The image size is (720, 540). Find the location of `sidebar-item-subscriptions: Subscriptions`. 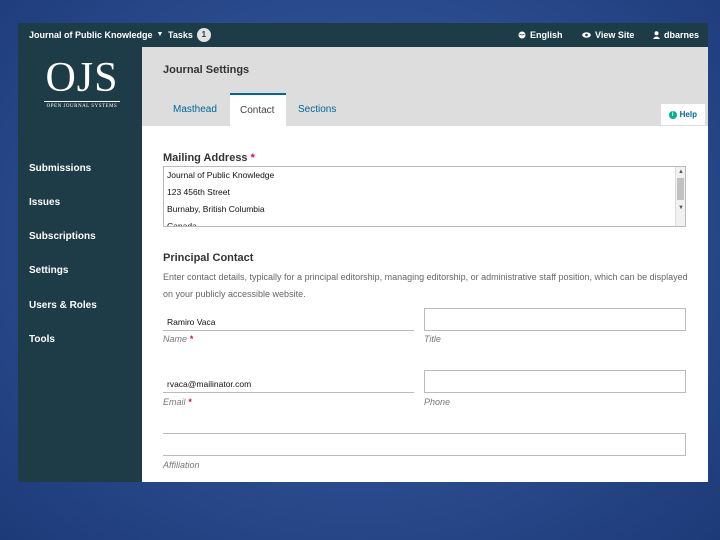

sidebar-item-subscriptions: Subscriptions is located at coordinates (62, 236).